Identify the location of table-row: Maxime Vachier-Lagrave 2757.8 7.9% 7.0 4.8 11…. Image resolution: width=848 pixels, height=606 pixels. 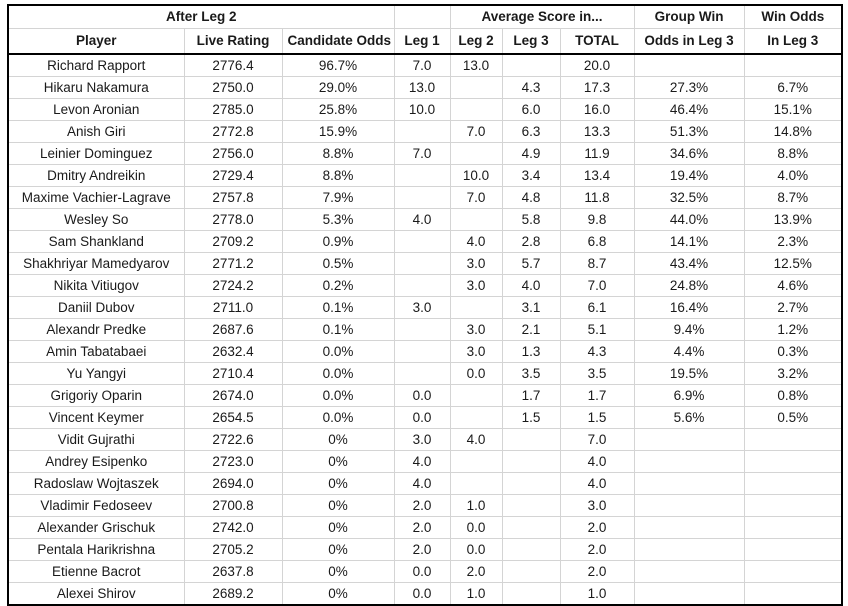
(425, 197).